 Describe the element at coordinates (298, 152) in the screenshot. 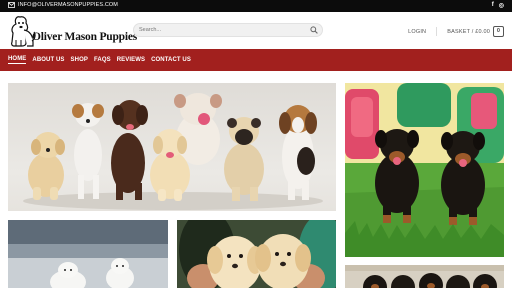

I see `beagle-puppy` at that location.